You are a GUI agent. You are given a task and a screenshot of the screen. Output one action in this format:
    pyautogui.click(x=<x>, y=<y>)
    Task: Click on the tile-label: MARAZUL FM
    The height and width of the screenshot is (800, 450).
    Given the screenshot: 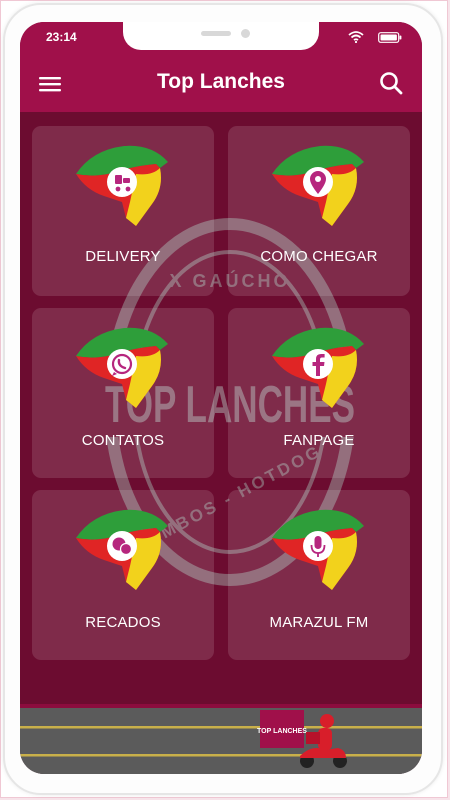 What is the action you would take?
    pyautogui.click(x=319, y=622)
    